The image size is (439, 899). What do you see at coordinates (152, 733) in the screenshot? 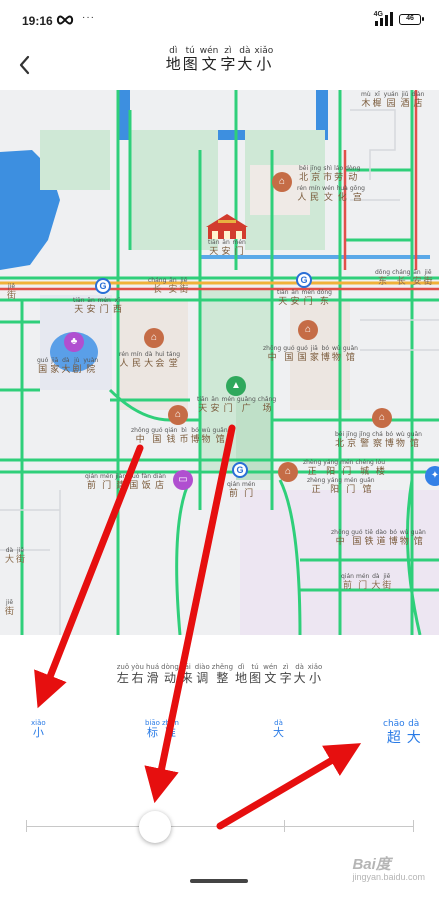
I see `hanzi: 标` at bounding box center [152, 733].